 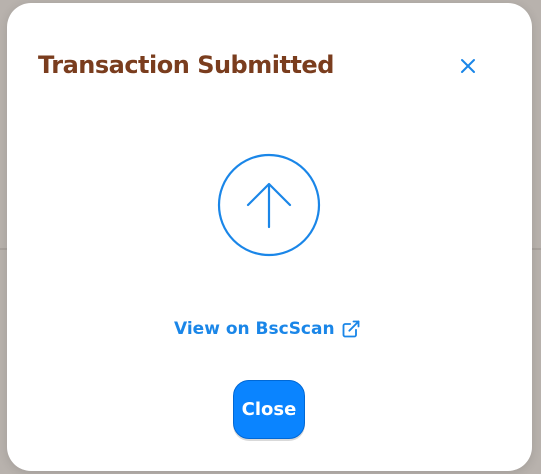 I want to click on arrow-up-circle-icon, so click(x=269, y=205).